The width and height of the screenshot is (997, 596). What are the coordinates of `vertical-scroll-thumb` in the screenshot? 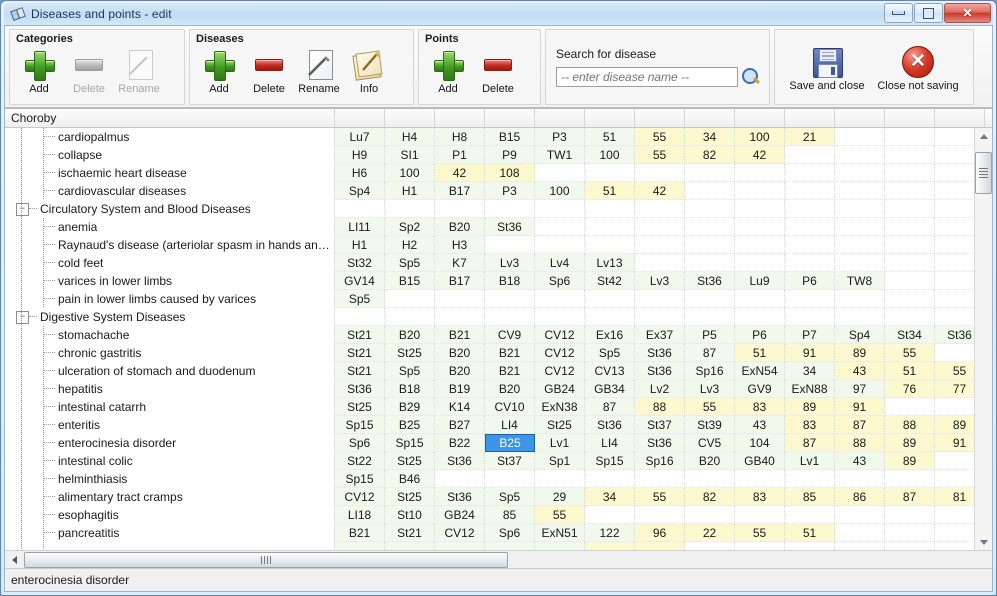 It's located at (983, 173).